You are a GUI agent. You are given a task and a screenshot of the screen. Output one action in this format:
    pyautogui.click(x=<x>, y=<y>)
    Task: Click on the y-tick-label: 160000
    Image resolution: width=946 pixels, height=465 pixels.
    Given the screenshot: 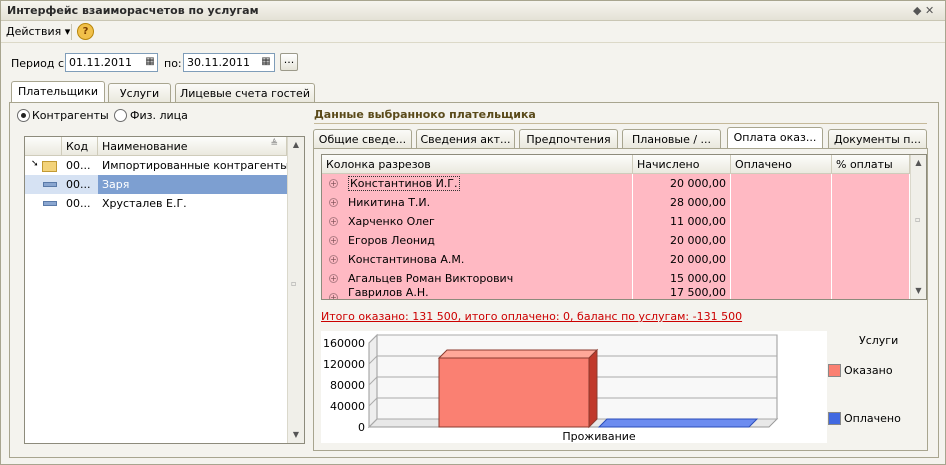 What is the action you would take?
    pyautogui.click(x=344, y=343)
    